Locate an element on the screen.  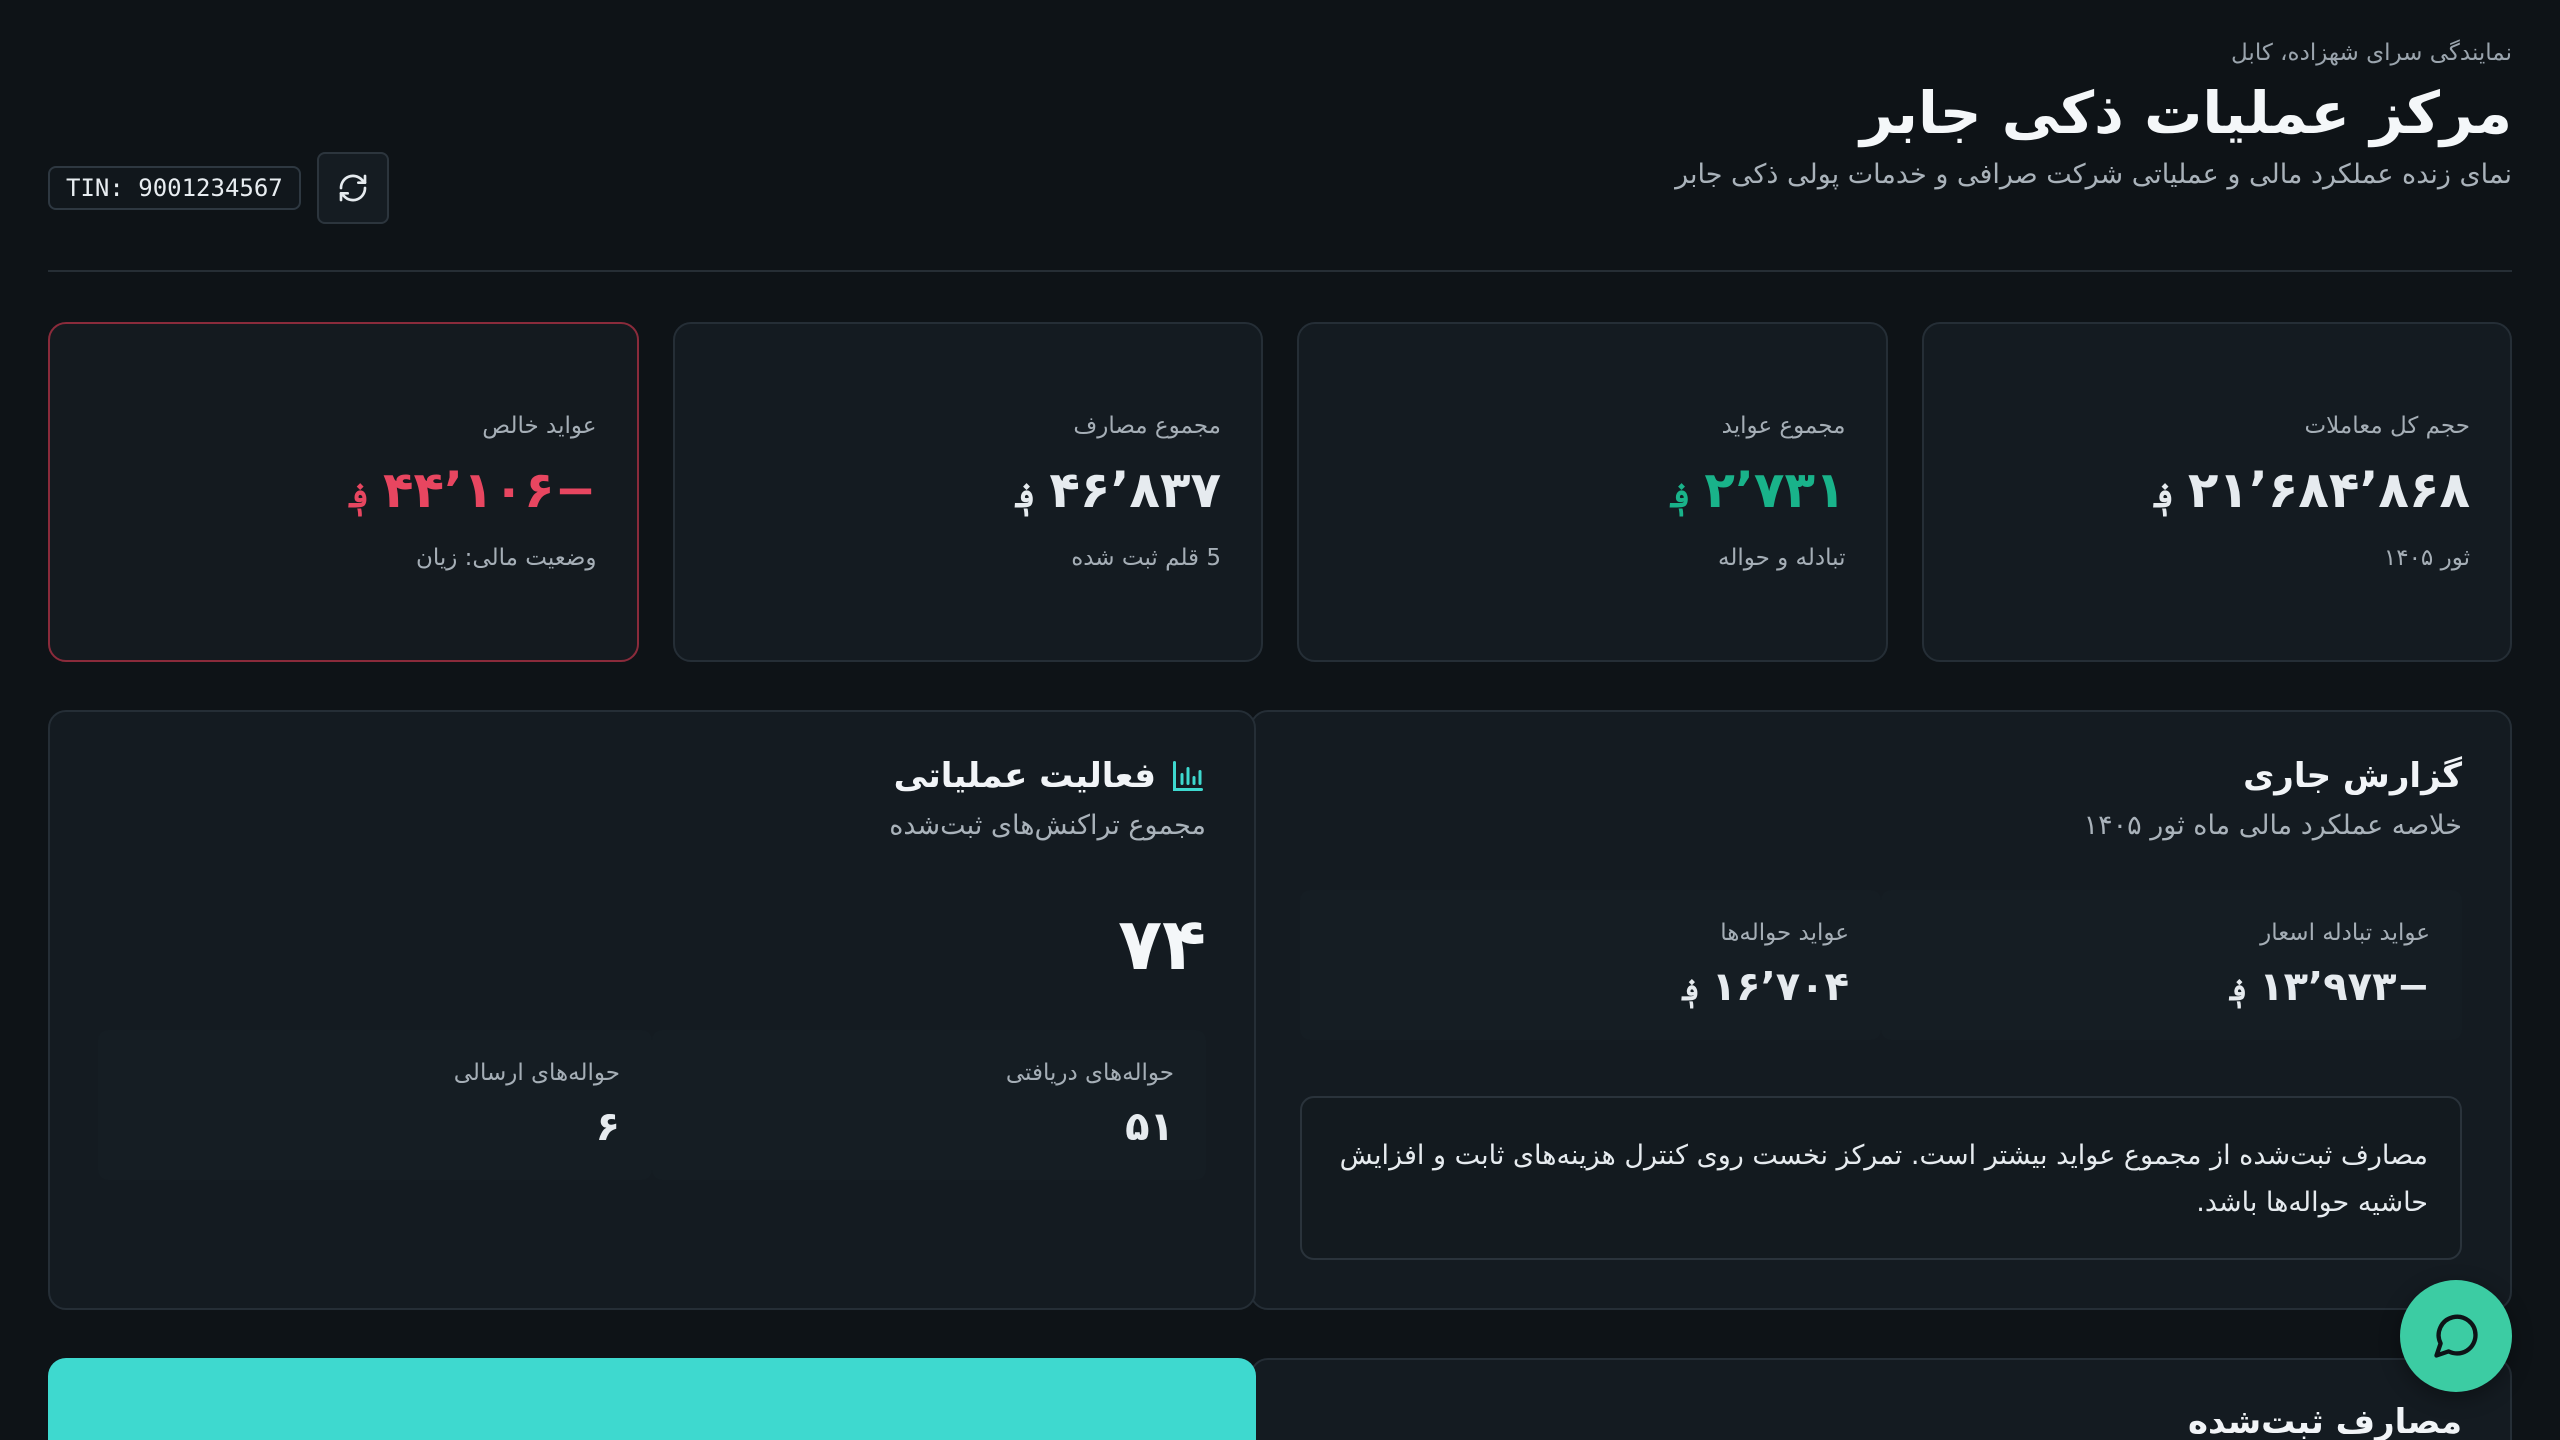
stat-amount: ۲۱٬۶۸۴٬۸۶۸ is located at coordinates (2328, 490).